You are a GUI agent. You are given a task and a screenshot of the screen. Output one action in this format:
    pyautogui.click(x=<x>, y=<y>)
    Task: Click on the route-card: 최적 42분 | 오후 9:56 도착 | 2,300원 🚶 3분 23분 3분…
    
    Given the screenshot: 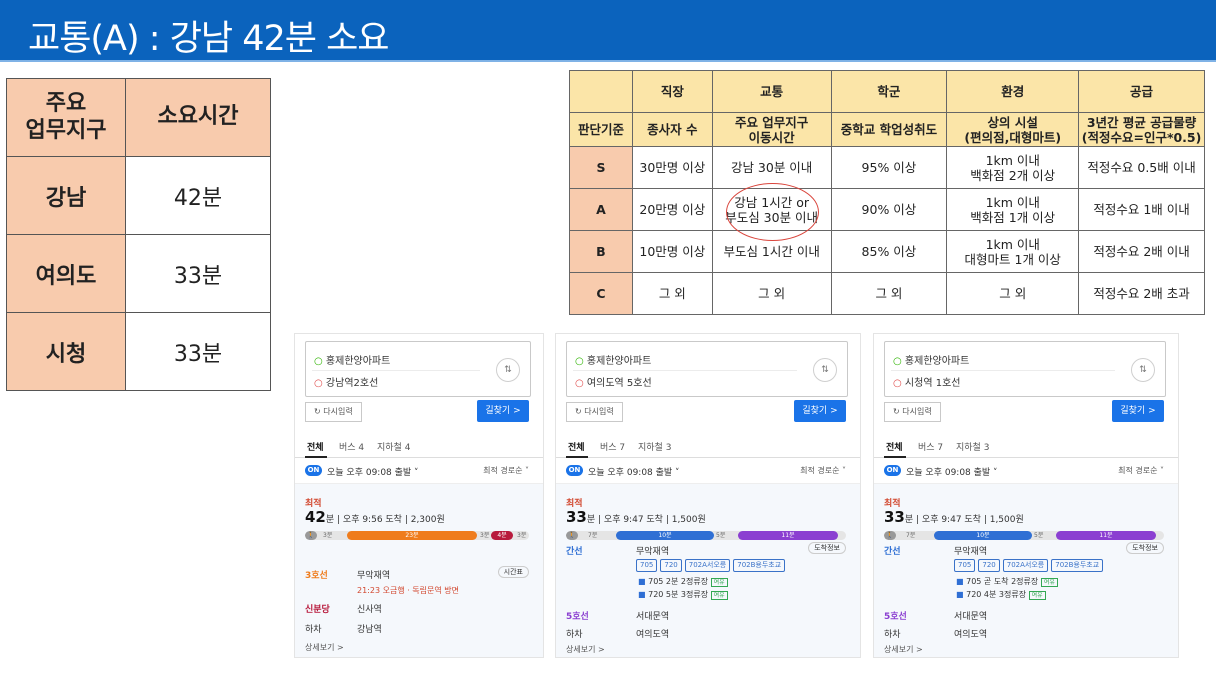 What is the action you would take?
    pyautogui.click(x=419, y=570)
    